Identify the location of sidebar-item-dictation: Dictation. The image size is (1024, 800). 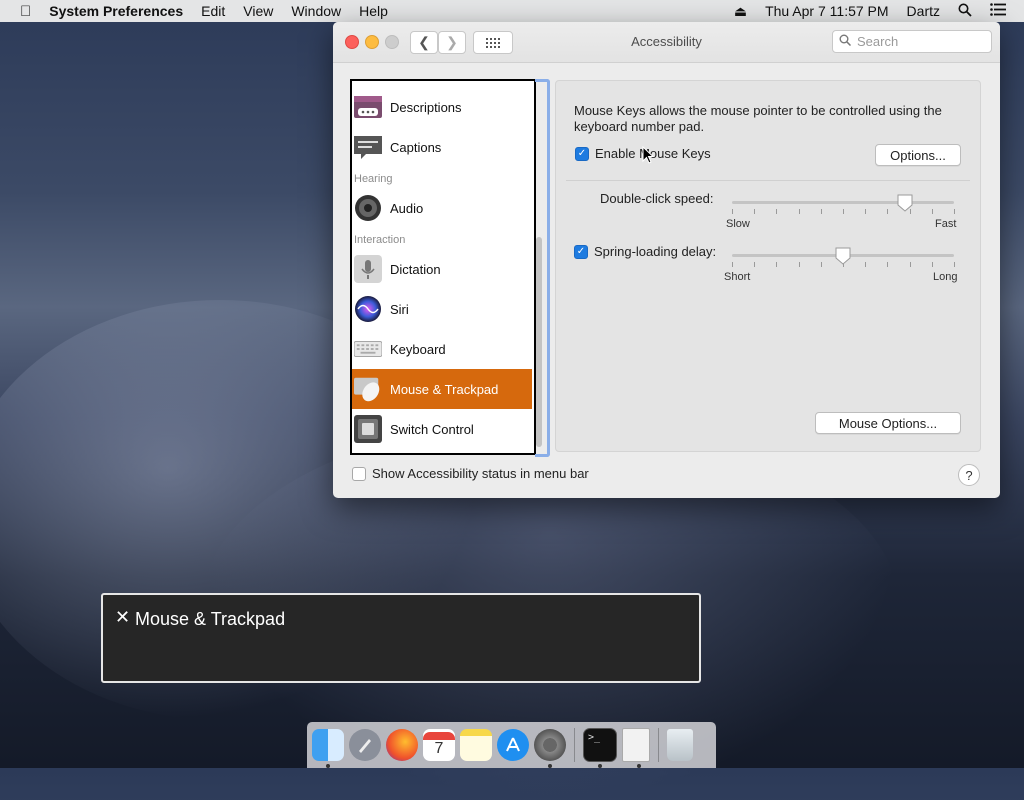
(442, 269).